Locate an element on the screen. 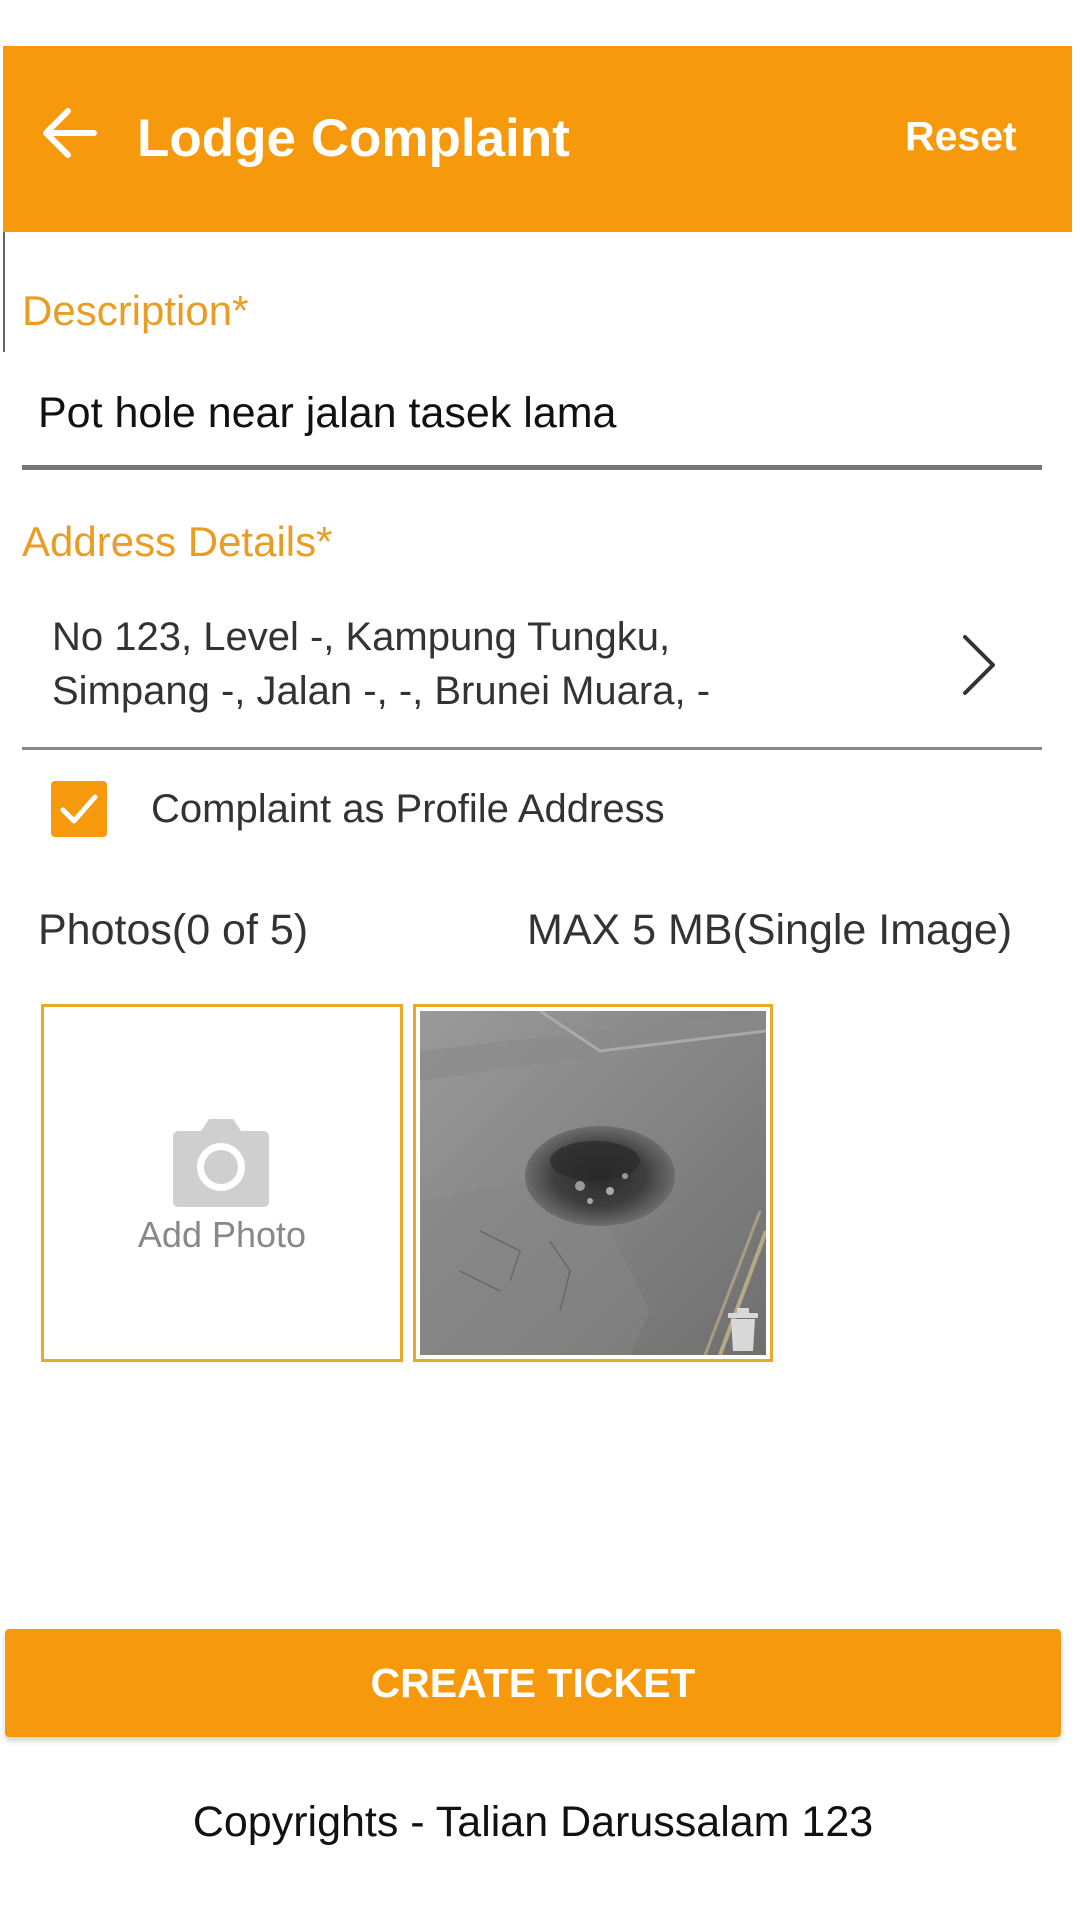 Image resolution: width=1080 pixels, height=1920 pixels. description-label: Description* is located at coordinates (135, 310).